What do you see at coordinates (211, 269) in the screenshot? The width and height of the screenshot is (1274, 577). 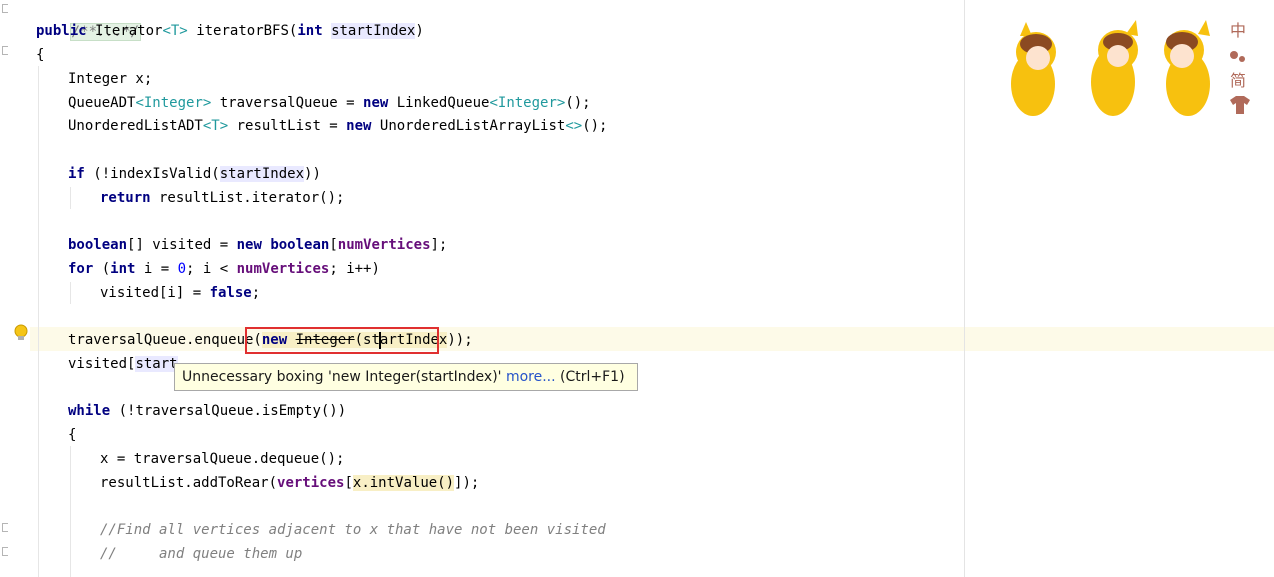 I see `code-text: ; i <` at bounding box center [211, 269].